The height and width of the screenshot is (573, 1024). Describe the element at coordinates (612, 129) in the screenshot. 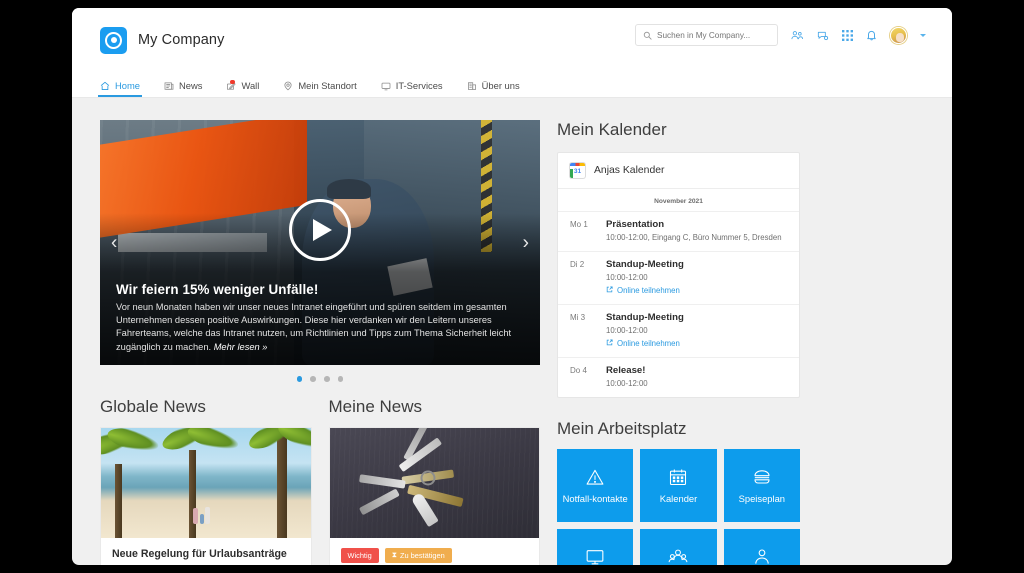

I see `calendar-heading: Mein Kalender` at that location.